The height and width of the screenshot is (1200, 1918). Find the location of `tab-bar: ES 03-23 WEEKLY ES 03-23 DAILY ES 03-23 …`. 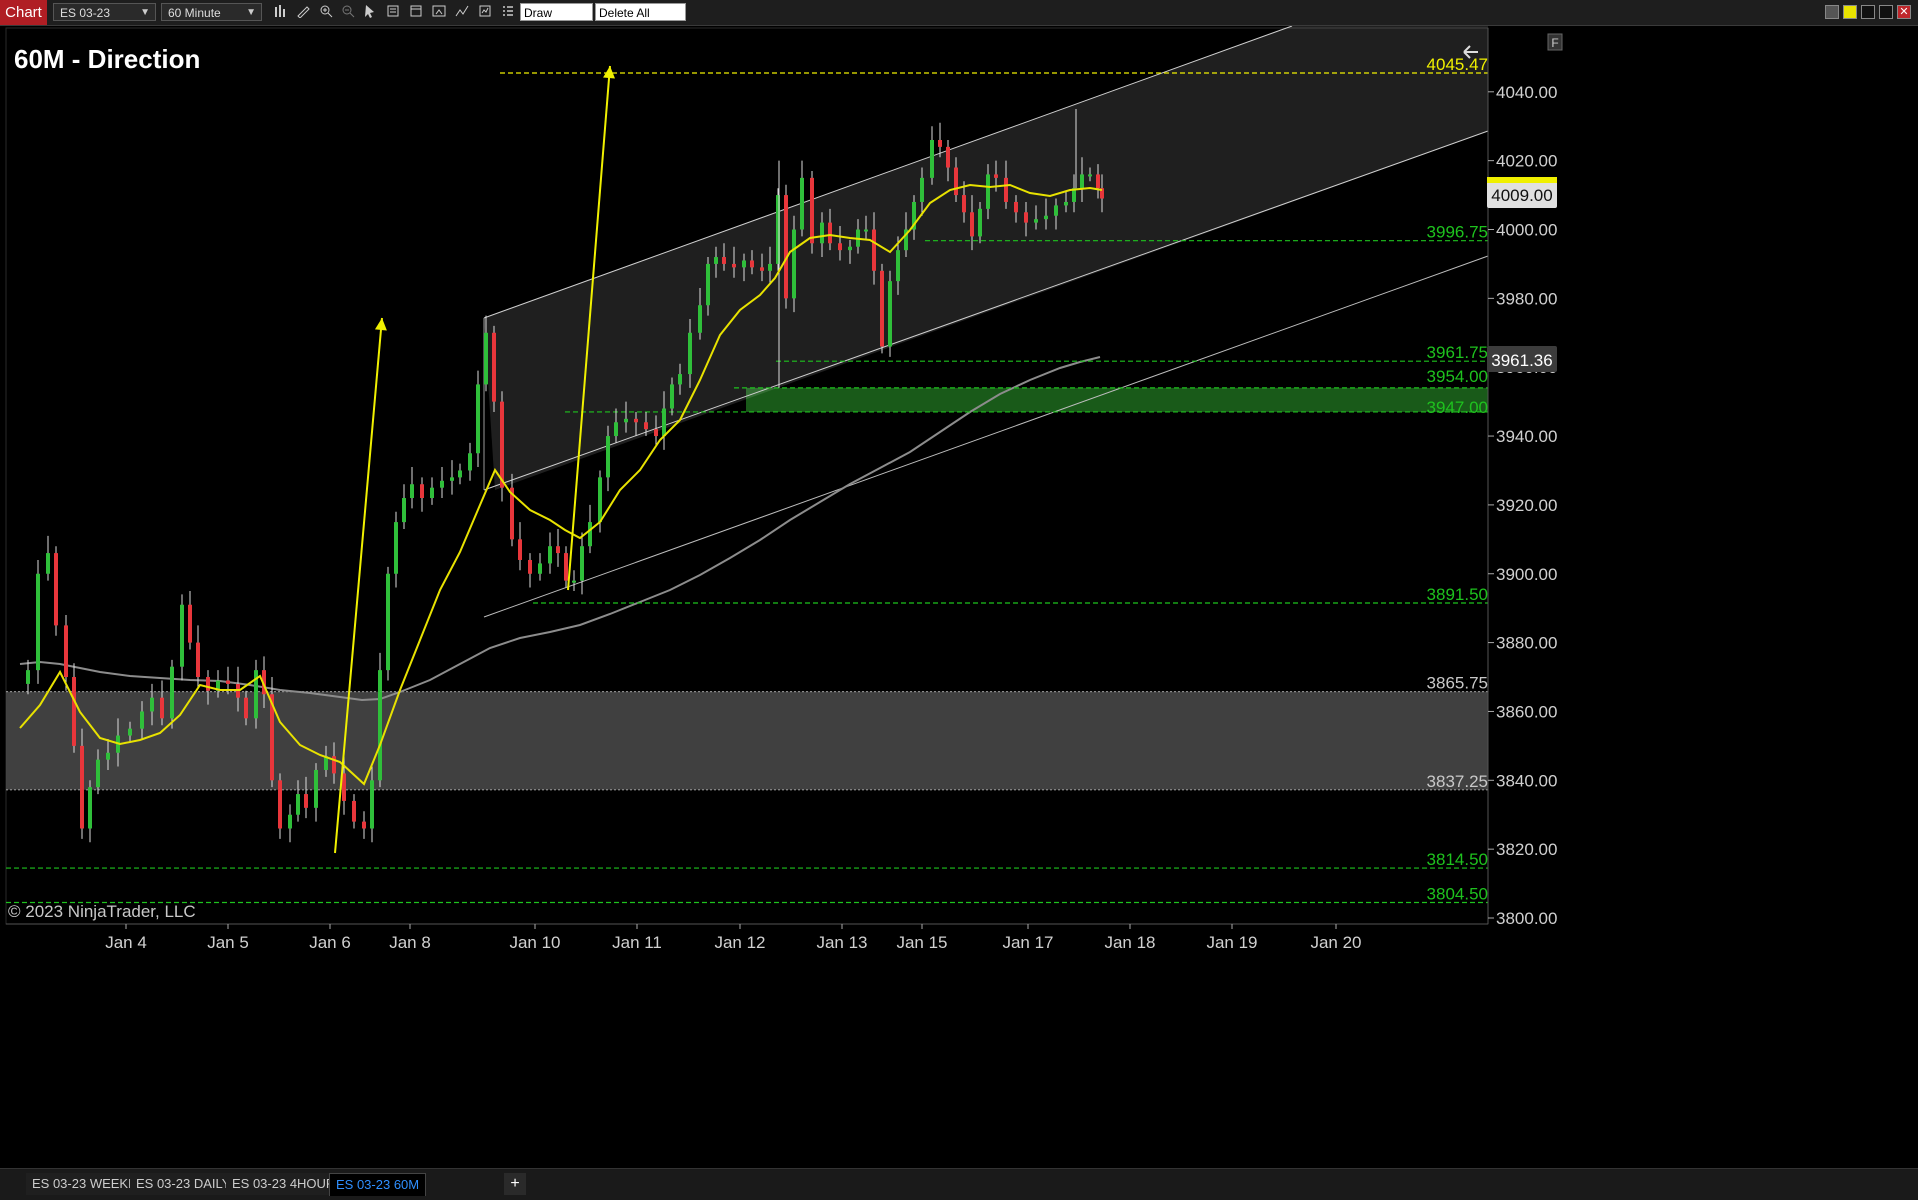

tab-bar: ES 03-23 WEEKLY ES 03-23 DAILY ES 03-23 … is located at coordinates (959, 1184).